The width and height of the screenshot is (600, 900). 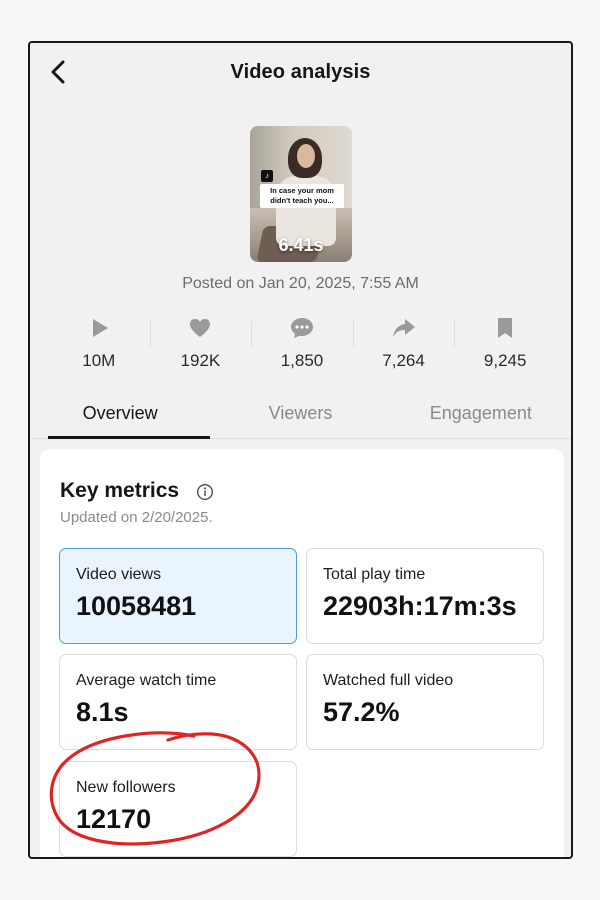 What do you see at coordinates (481, 415) in the screenshot?
I see `tab-engagement: Engagement` at bounding box center [481, 415].